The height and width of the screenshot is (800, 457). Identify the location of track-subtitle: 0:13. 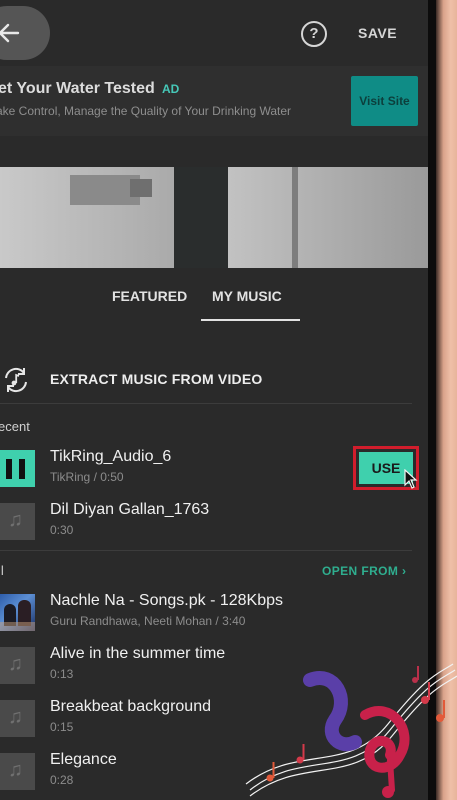
(62, 674).